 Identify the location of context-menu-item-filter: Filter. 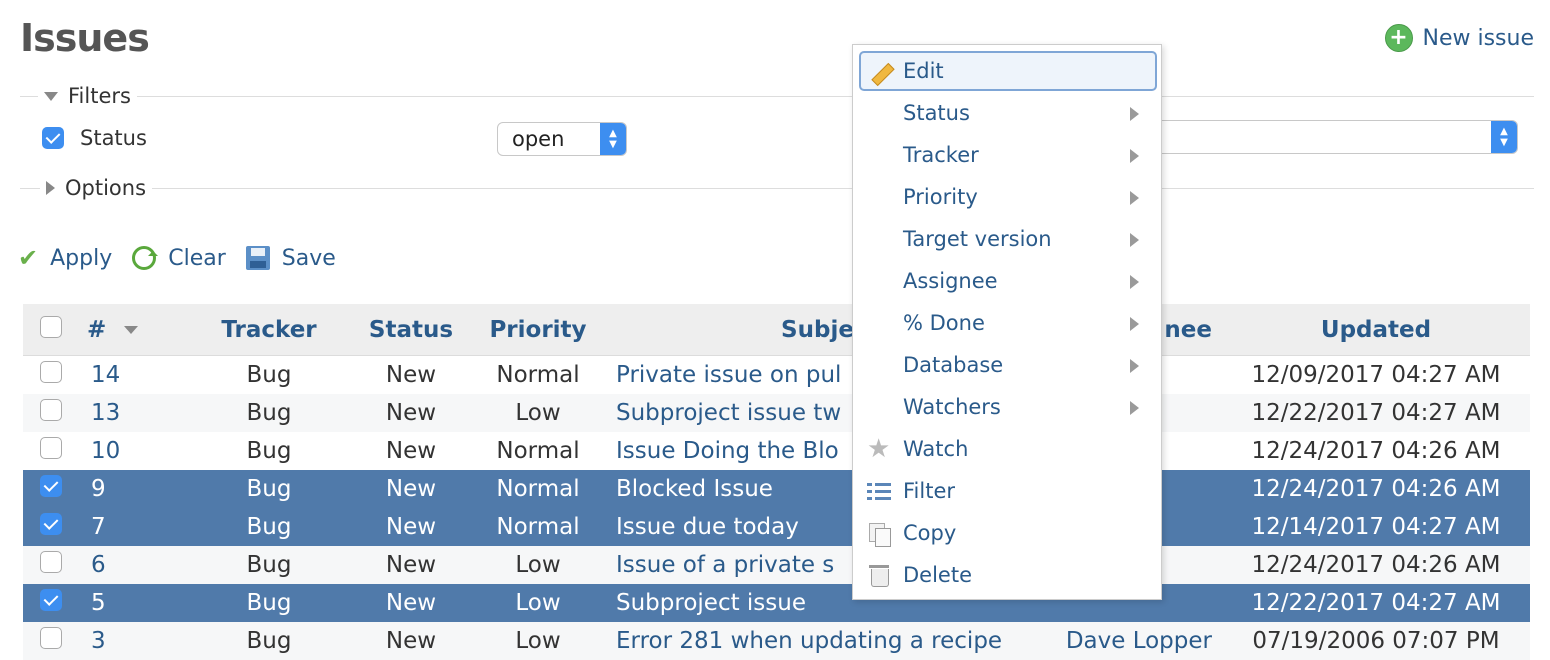
(1008, 491).